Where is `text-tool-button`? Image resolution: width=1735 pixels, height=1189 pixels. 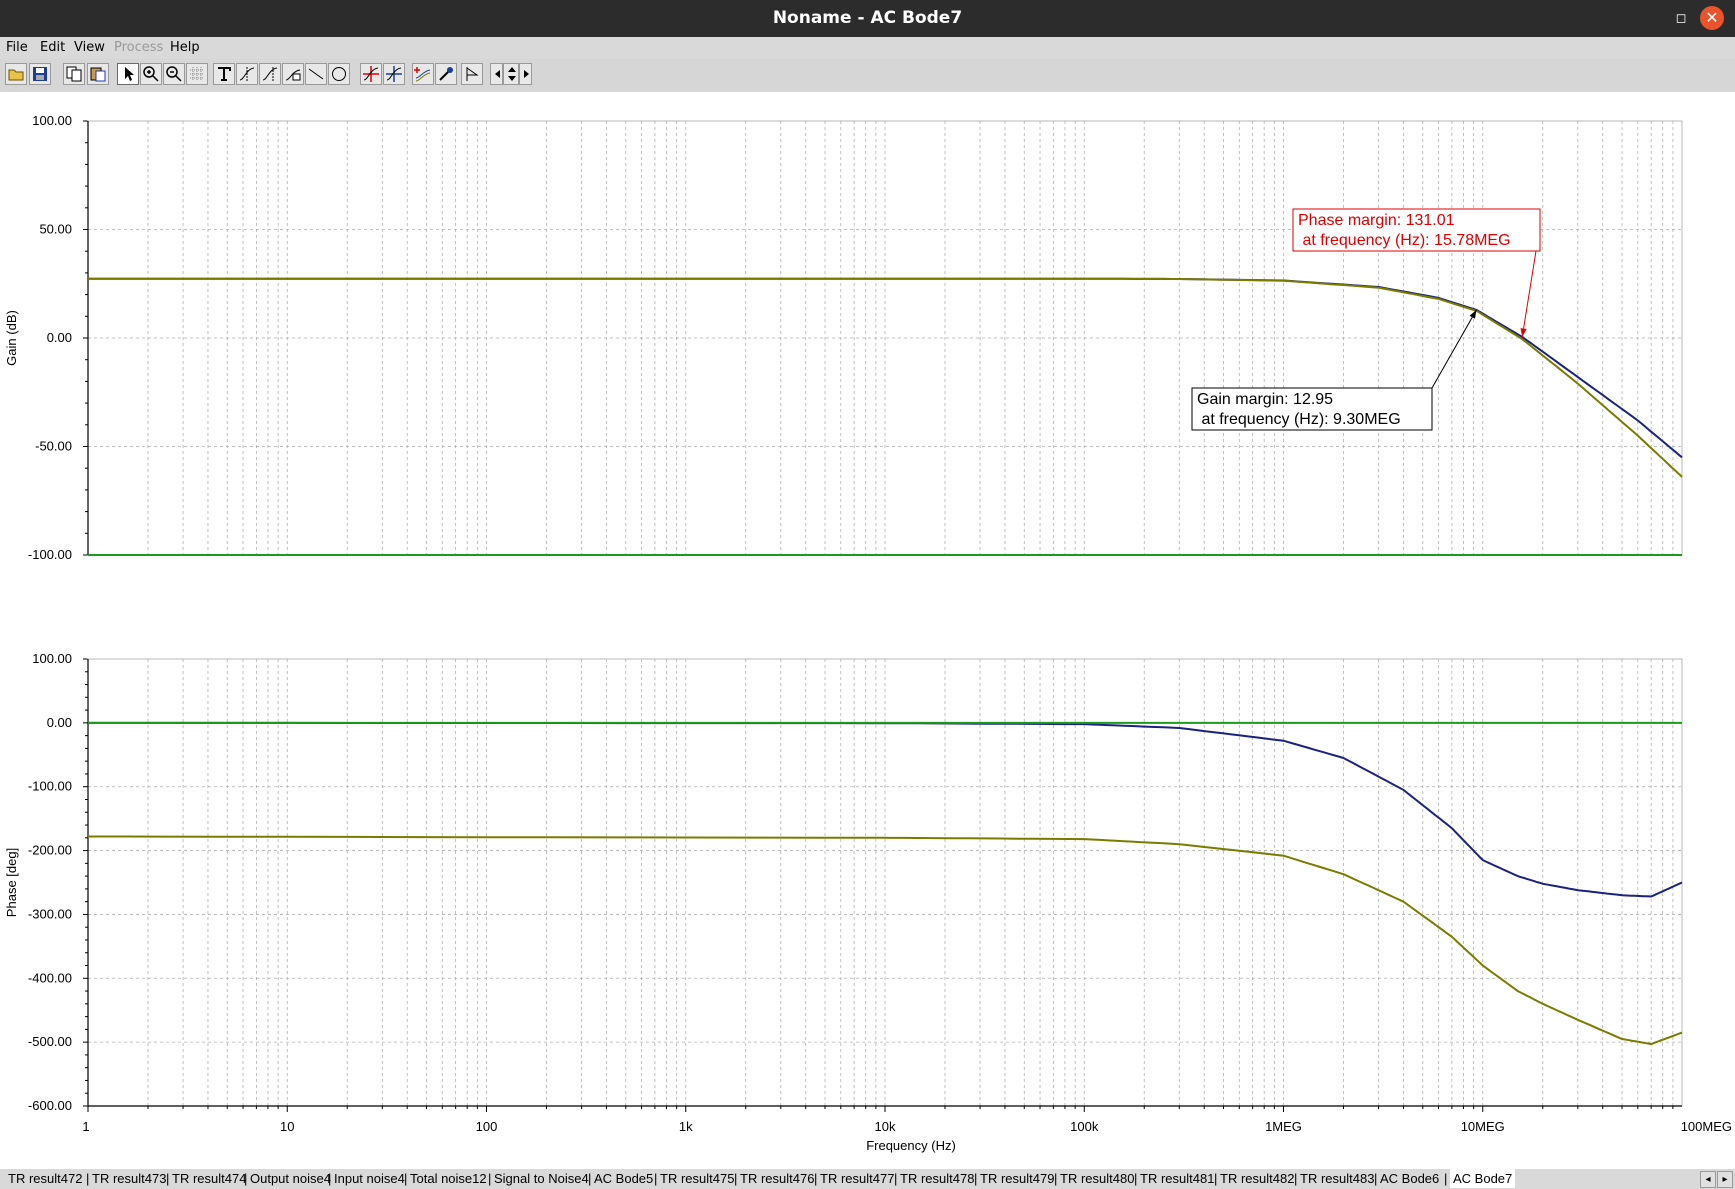 text-tool-button is located at coordinates (224, 74).